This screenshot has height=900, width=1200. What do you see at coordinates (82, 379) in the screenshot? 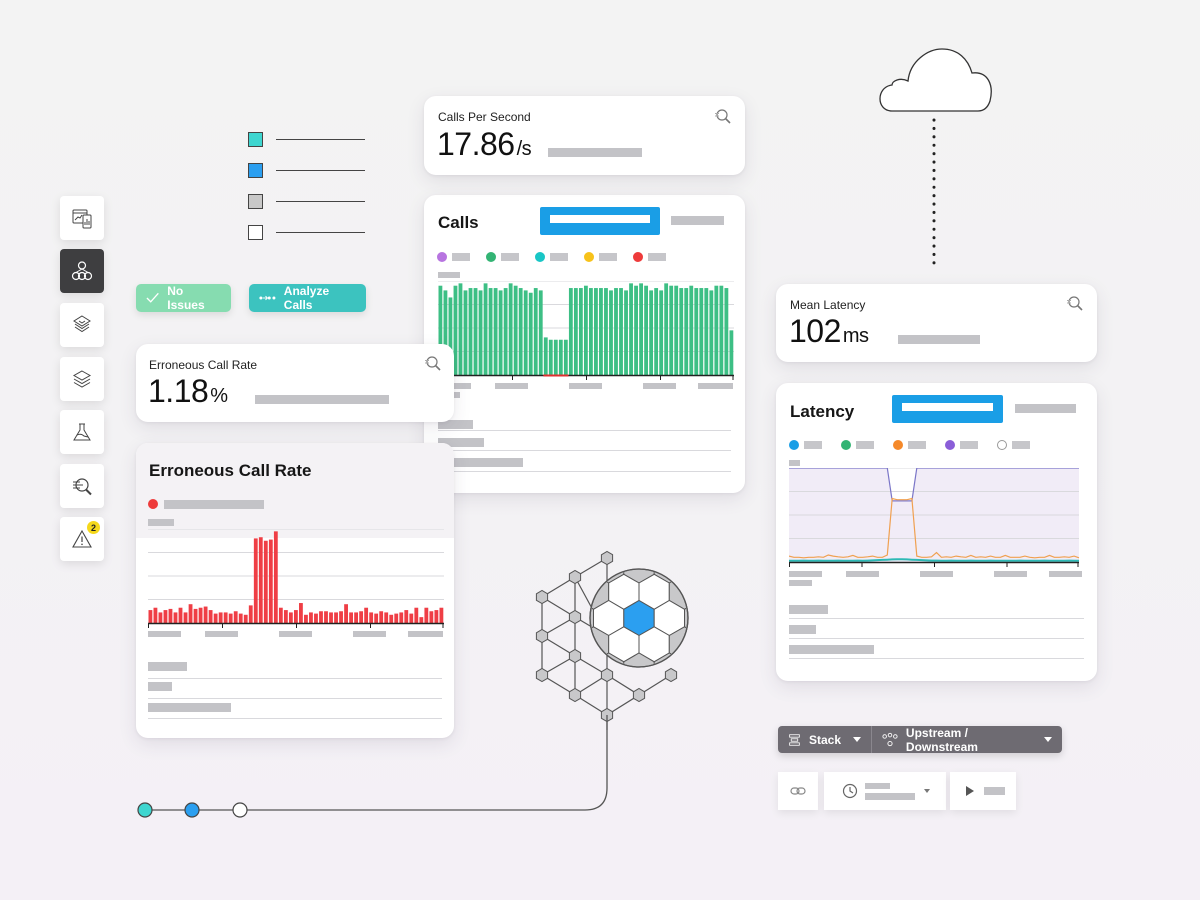
I see `sidebar-item-stack` at bounding box center [82, 379].